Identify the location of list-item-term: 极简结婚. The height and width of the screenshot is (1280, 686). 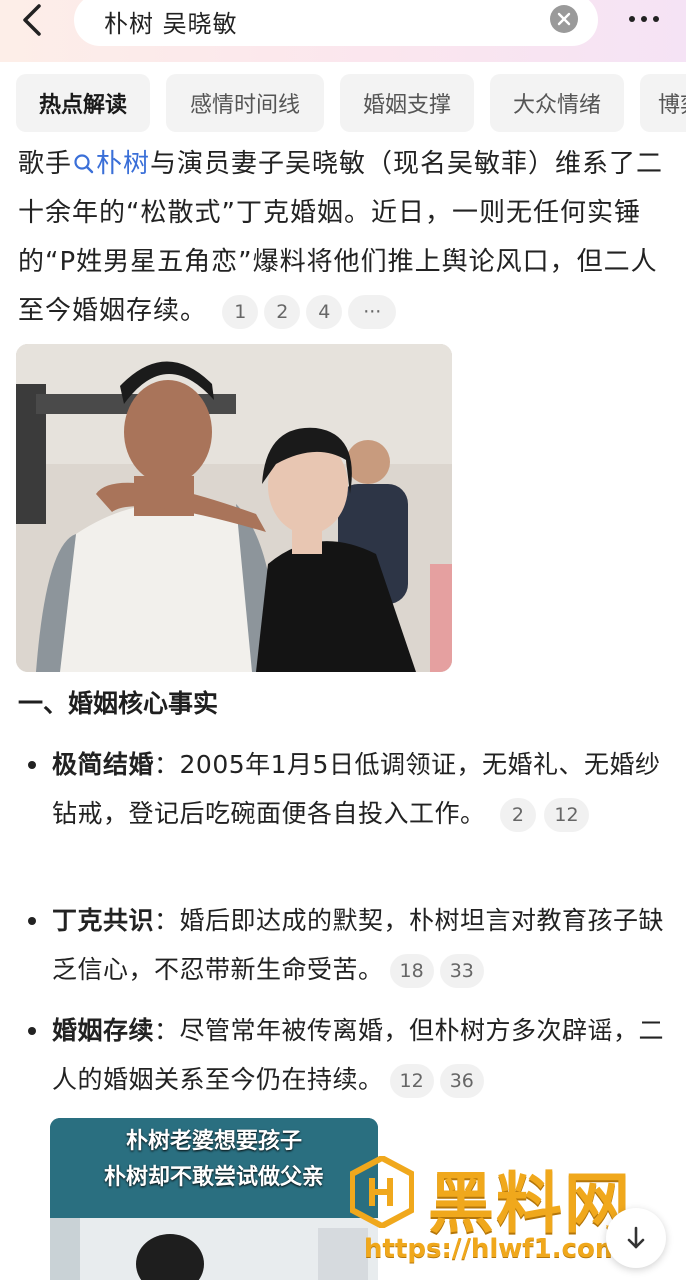
(103, 764).